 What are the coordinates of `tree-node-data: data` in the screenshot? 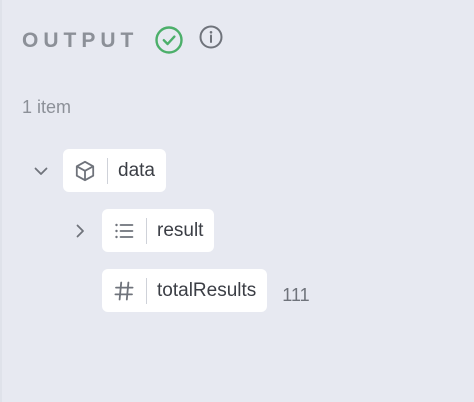 It's located at (97, 170).